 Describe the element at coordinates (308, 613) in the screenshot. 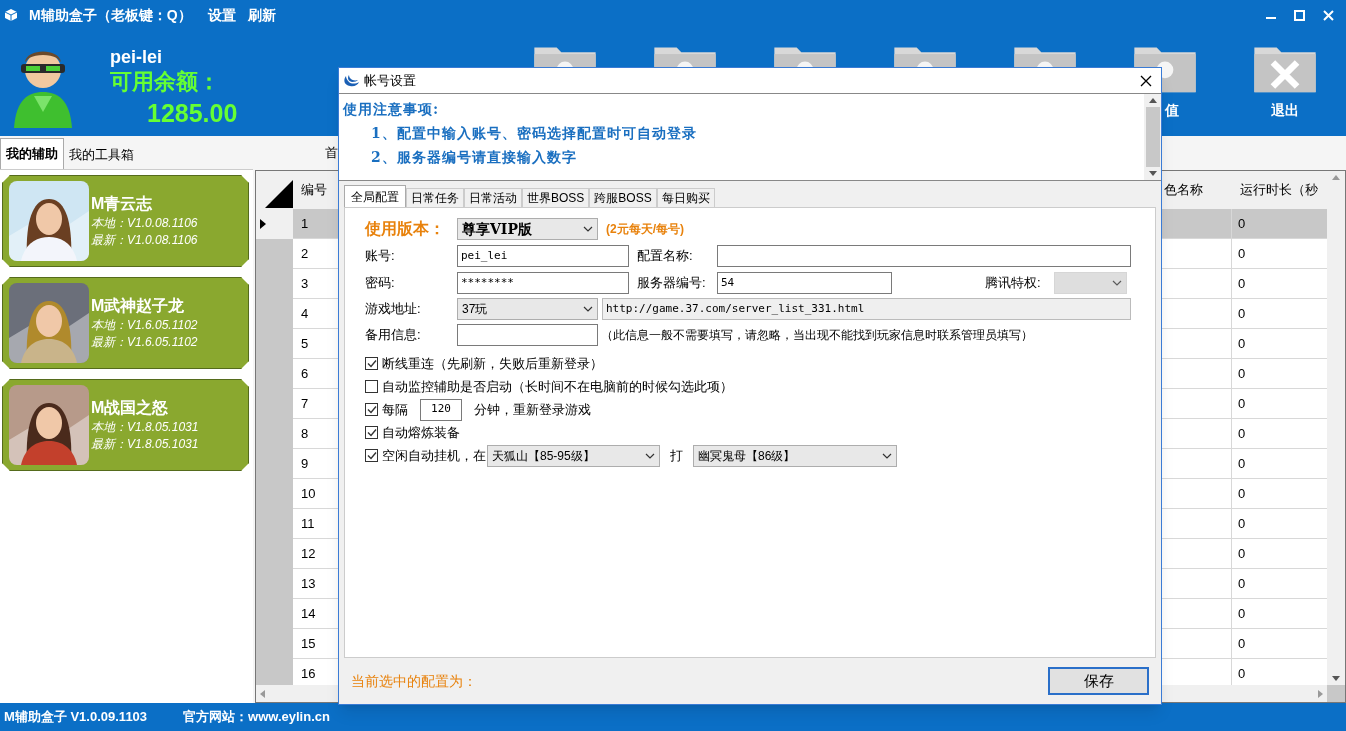

I see `table-cell-text: 14` at that location.